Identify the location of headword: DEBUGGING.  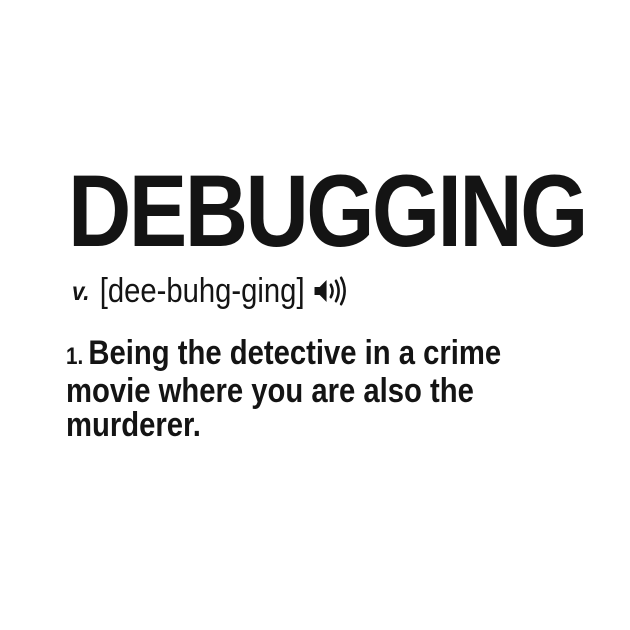
(328, 211).